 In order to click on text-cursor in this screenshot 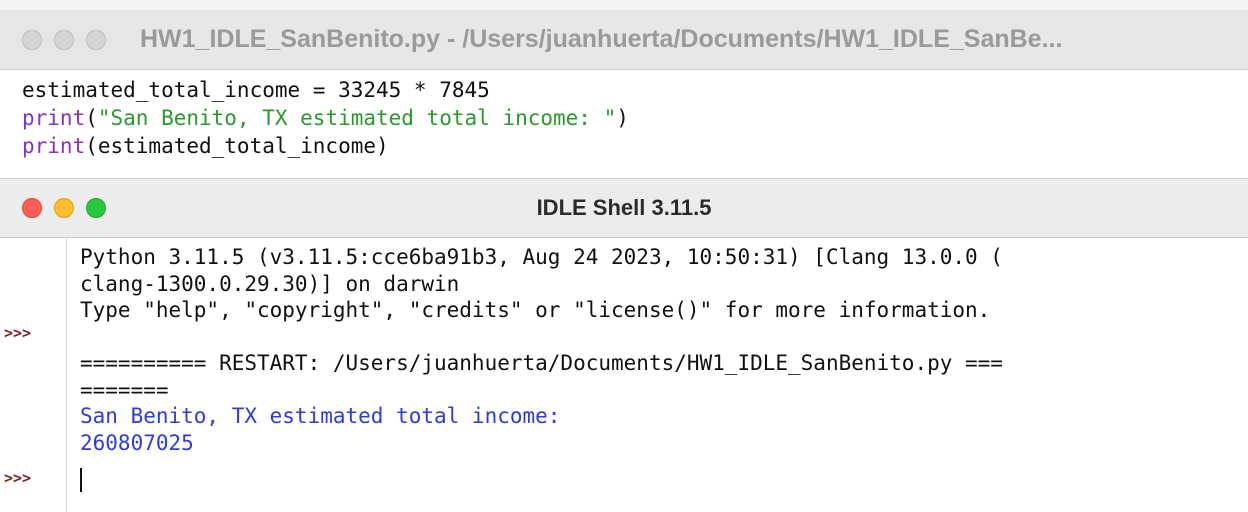, I will do `click(81, 480)`.